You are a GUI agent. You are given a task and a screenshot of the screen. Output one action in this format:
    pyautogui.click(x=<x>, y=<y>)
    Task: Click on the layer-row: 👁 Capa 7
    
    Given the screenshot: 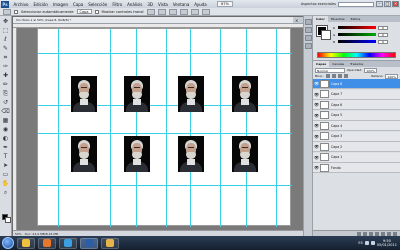 What is the action you would take?
    pyautogui.click(x=356, y=94)
    